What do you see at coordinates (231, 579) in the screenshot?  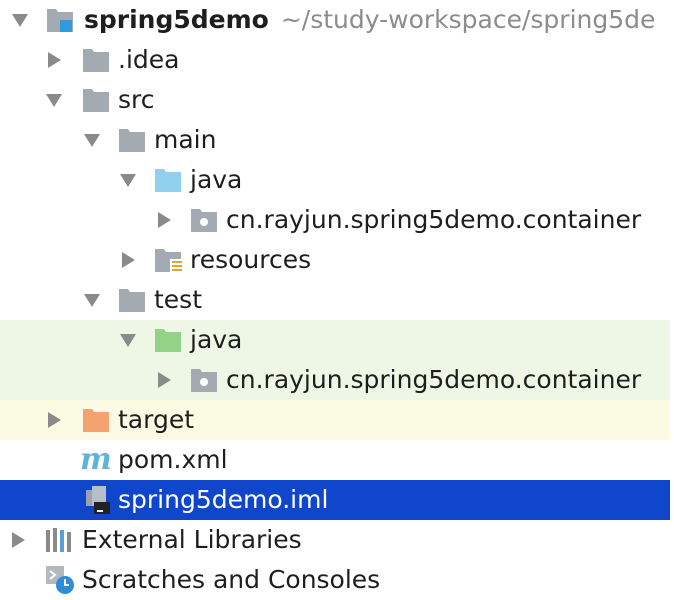 I see `tree-item-label: Scratches and Consoles` at bounding box center [231, 579].